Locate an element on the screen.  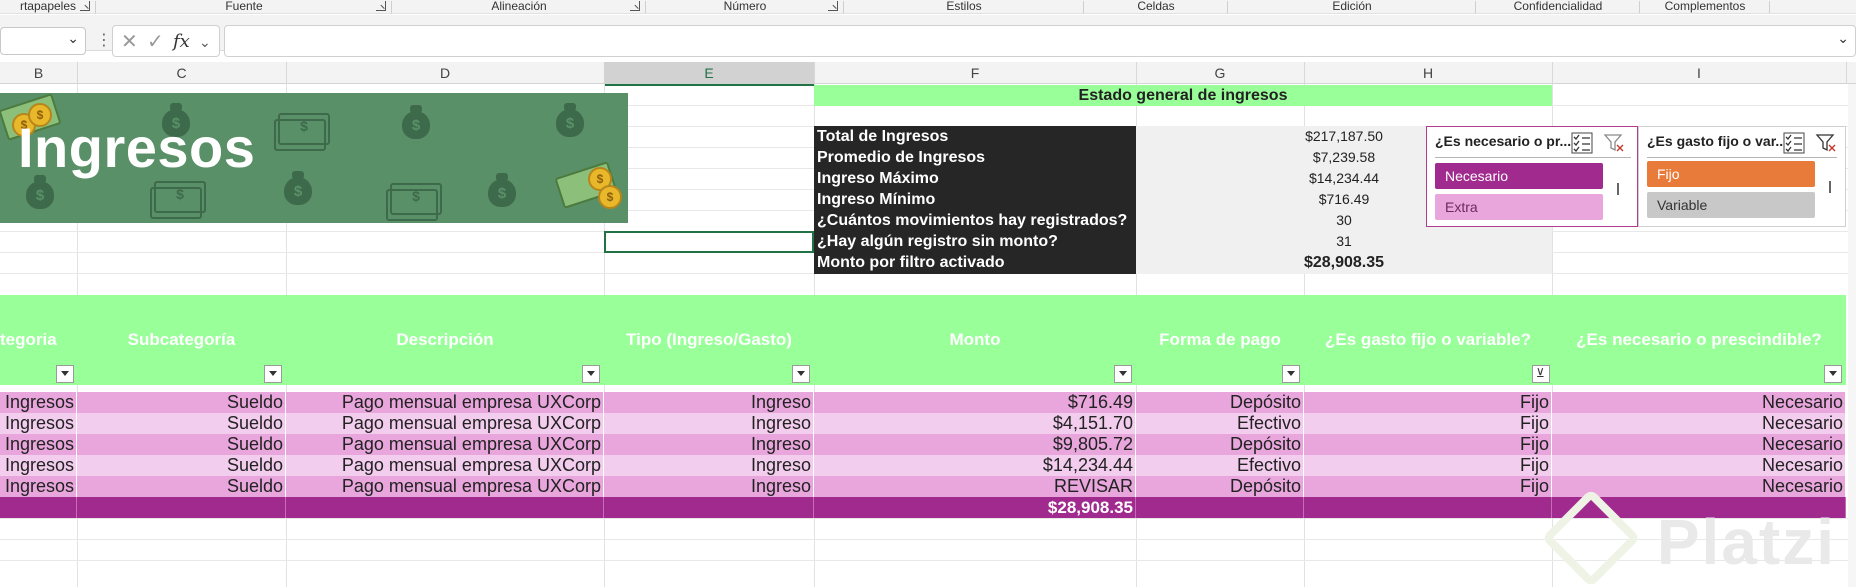
cell-monto: REVISAR is located at coordinates (975, 486).